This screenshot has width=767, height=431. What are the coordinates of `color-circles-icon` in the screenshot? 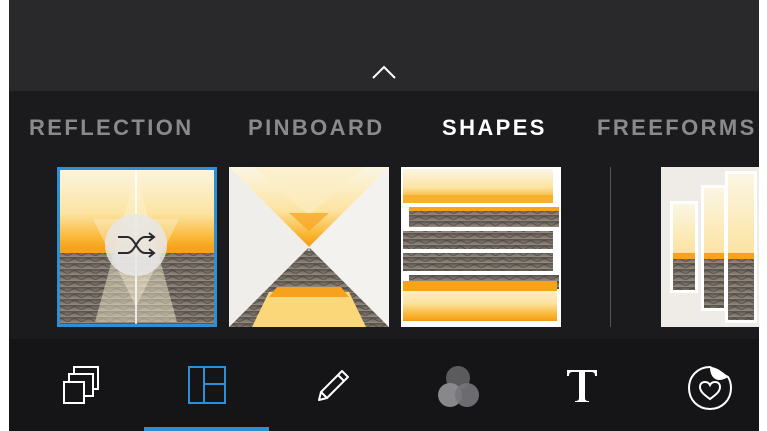 It's located at (458, 386).